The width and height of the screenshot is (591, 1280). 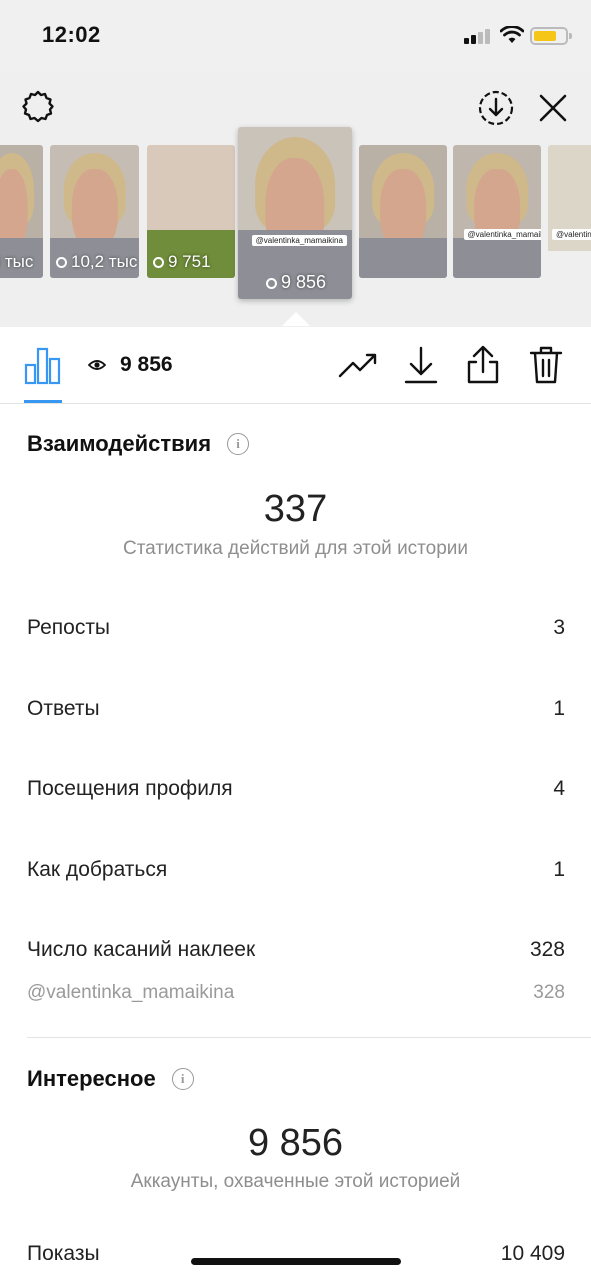 What do you see at coordinates (94, 211) in the screenshot?
I see `story-thumbnail: 10,2 тыс` at bounding box center [94, 211].